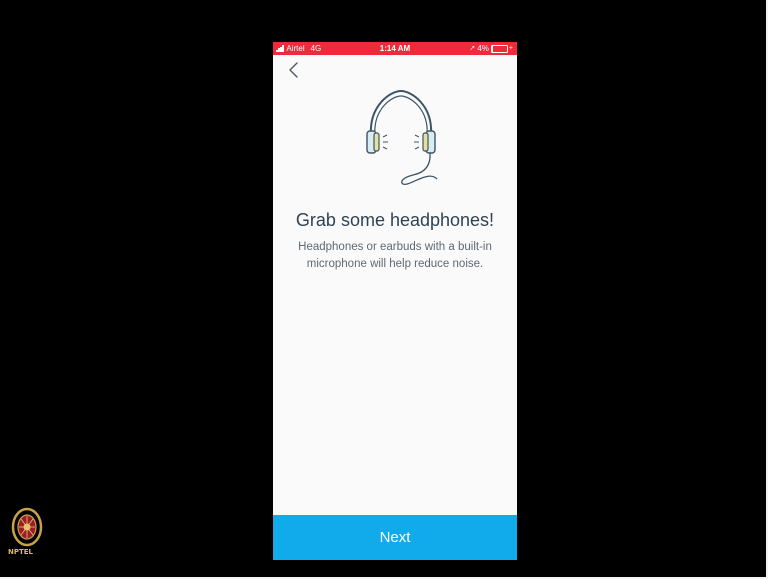 The image size is (768, 579). I want to click on nptel-logo-text: NPTEL, so click(21, 552).